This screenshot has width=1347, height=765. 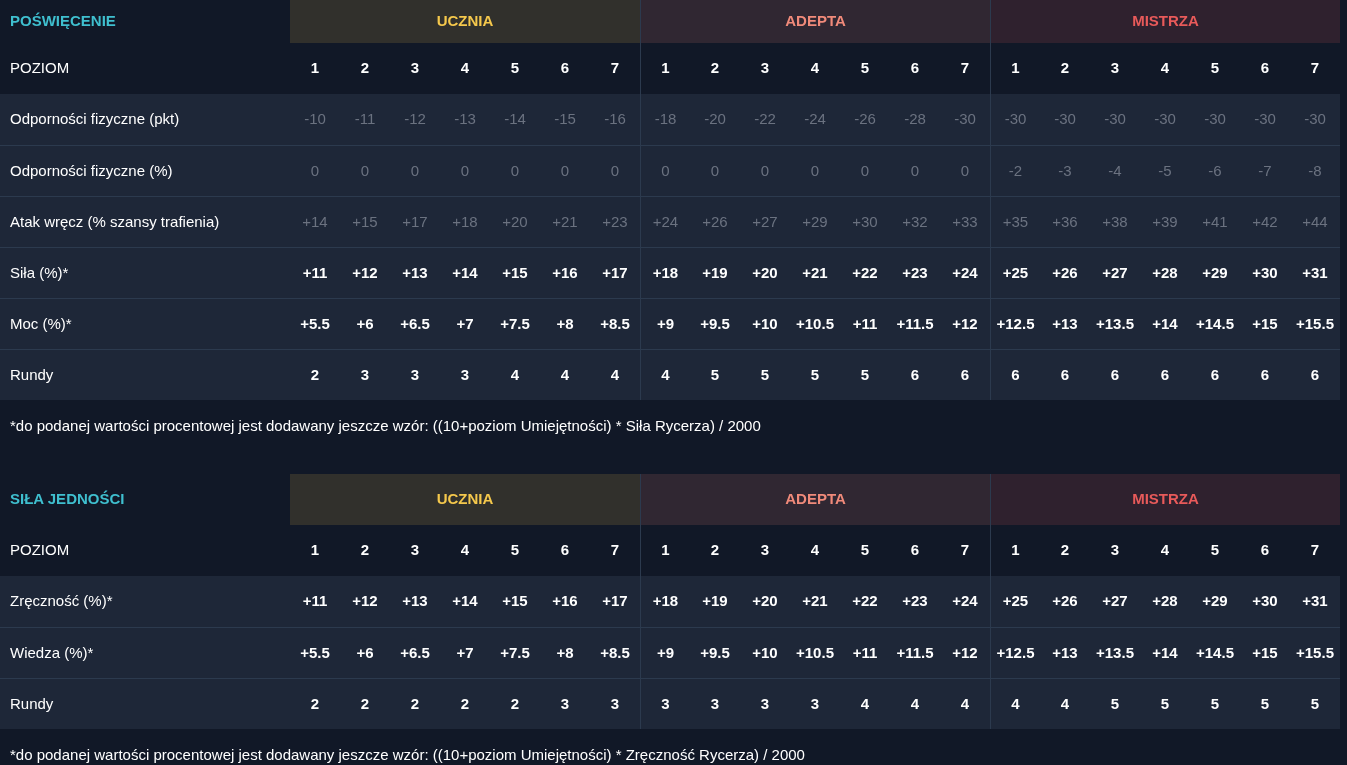 I want to click on table-cell-text: +18, so click(x=465, y=221).